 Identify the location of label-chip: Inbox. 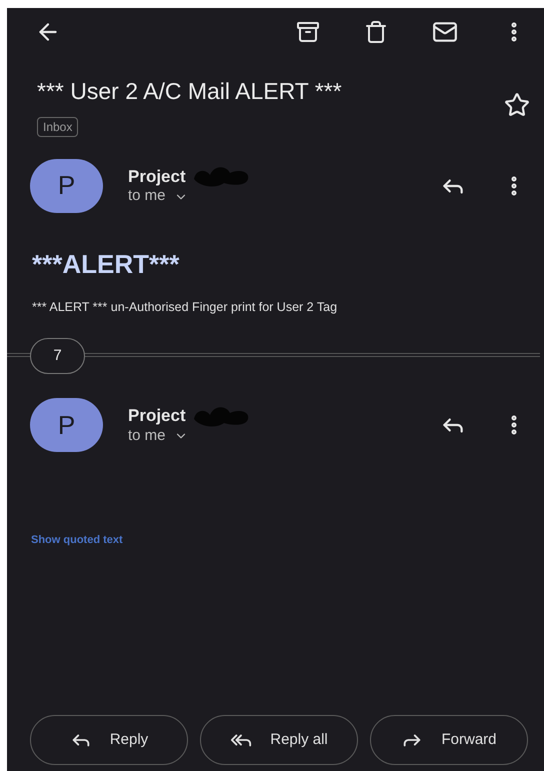
(57, 126).